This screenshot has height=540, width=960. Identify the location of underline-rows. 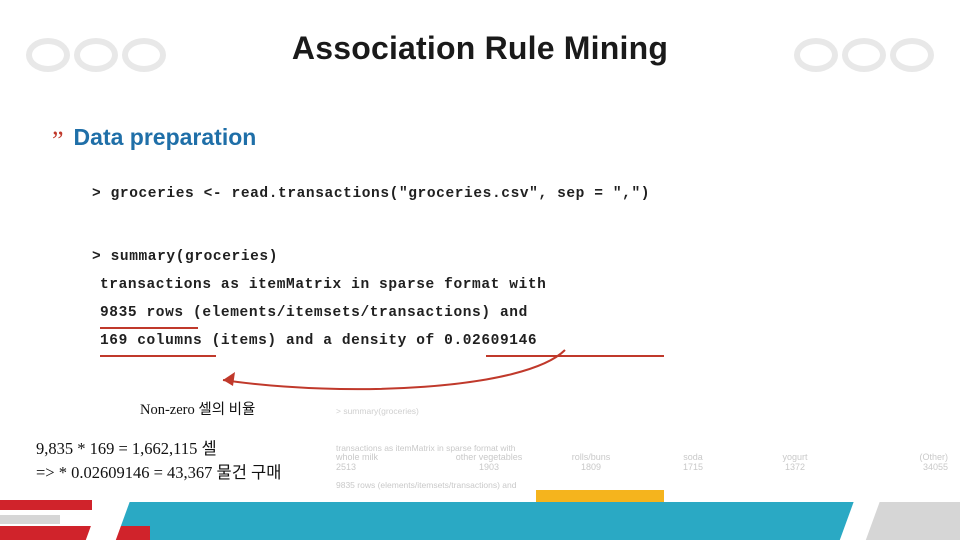
(149, 328).